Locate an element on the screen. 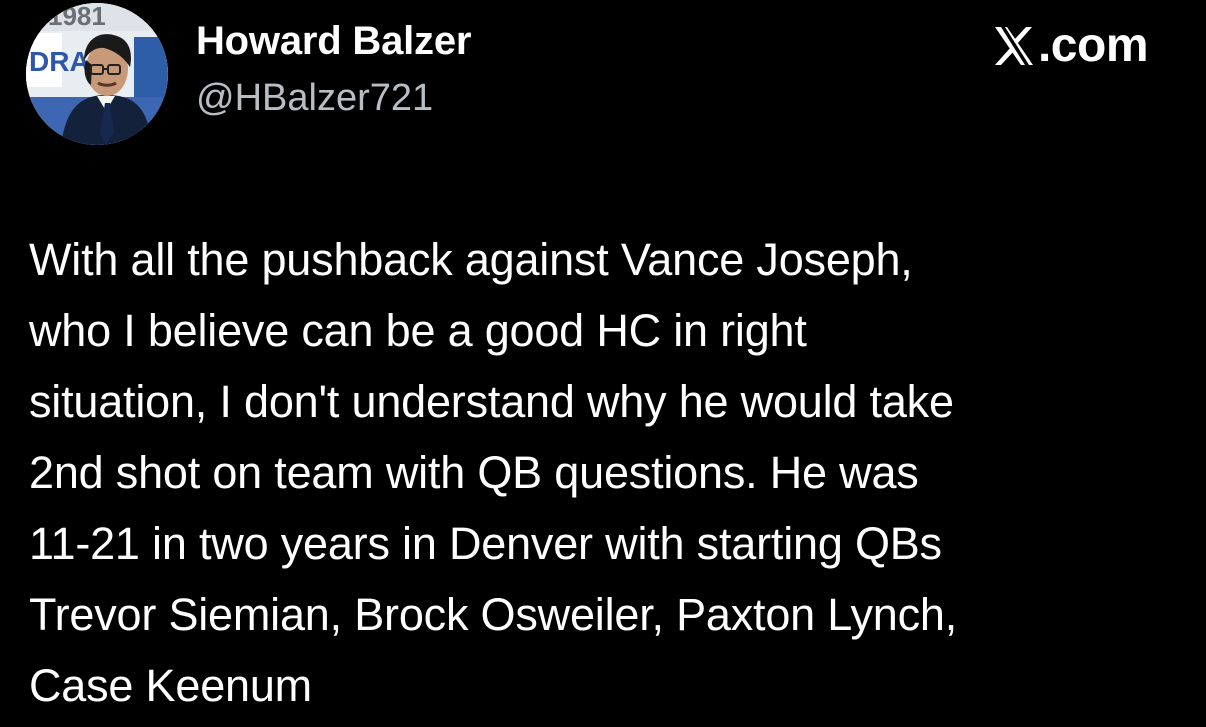 The width and height of the screenshot is (1206, 727). x-logo-icon is located at coordinates (1013, 46).